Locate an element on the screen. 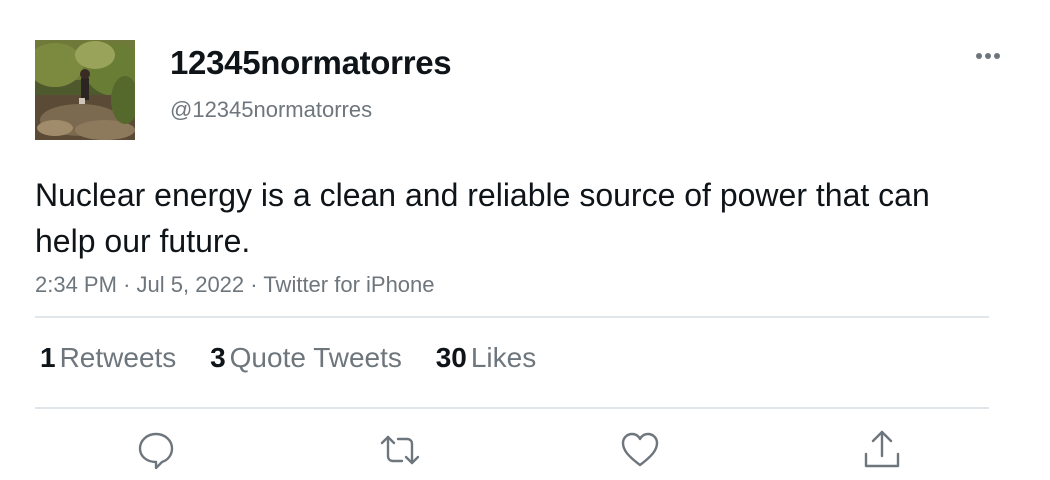  retweet-icon is located at coordinates (400, 450).